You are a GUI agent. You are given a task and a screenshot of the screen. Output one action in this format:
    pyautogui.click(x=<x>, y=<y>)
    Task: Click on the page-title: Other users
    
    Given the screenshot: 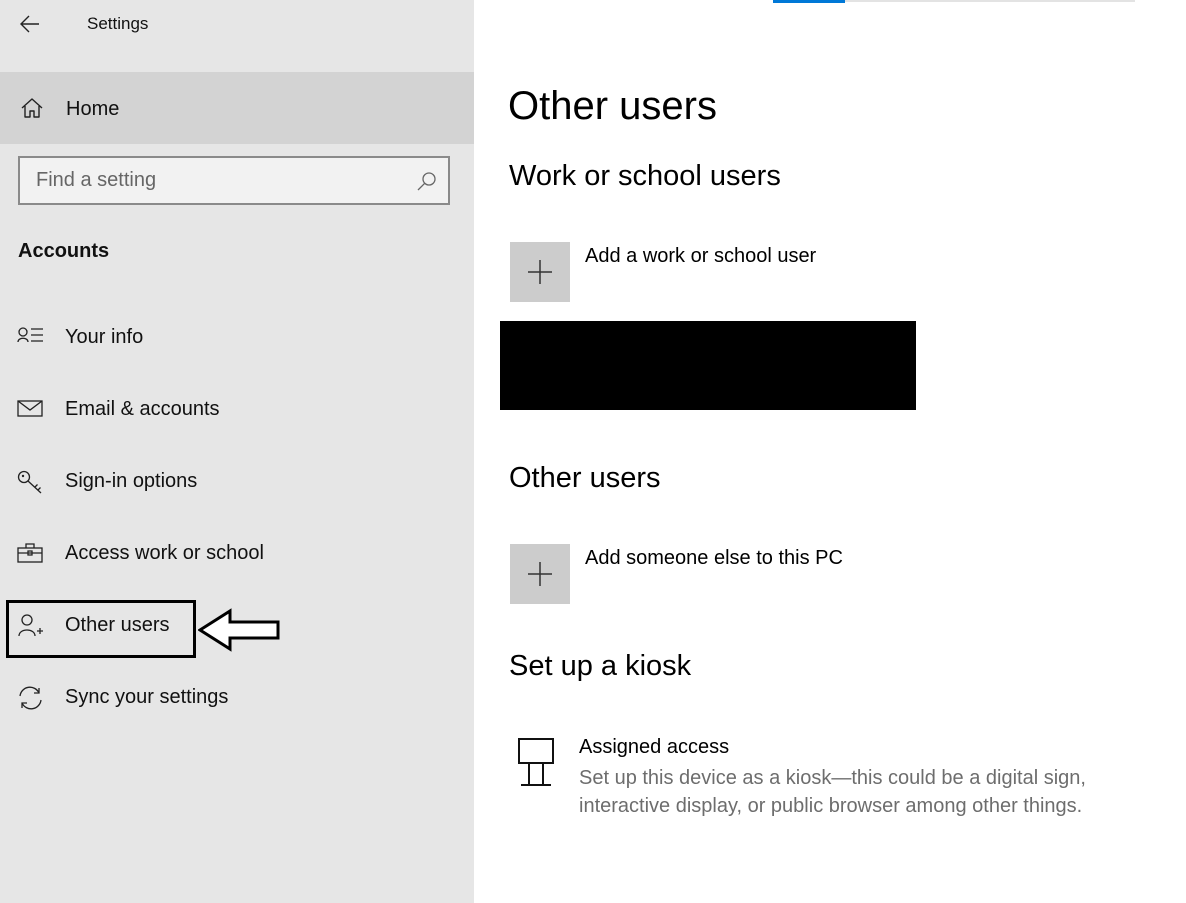 What is the action you would take?
    pyautogui.click(x=612, y=106)
    